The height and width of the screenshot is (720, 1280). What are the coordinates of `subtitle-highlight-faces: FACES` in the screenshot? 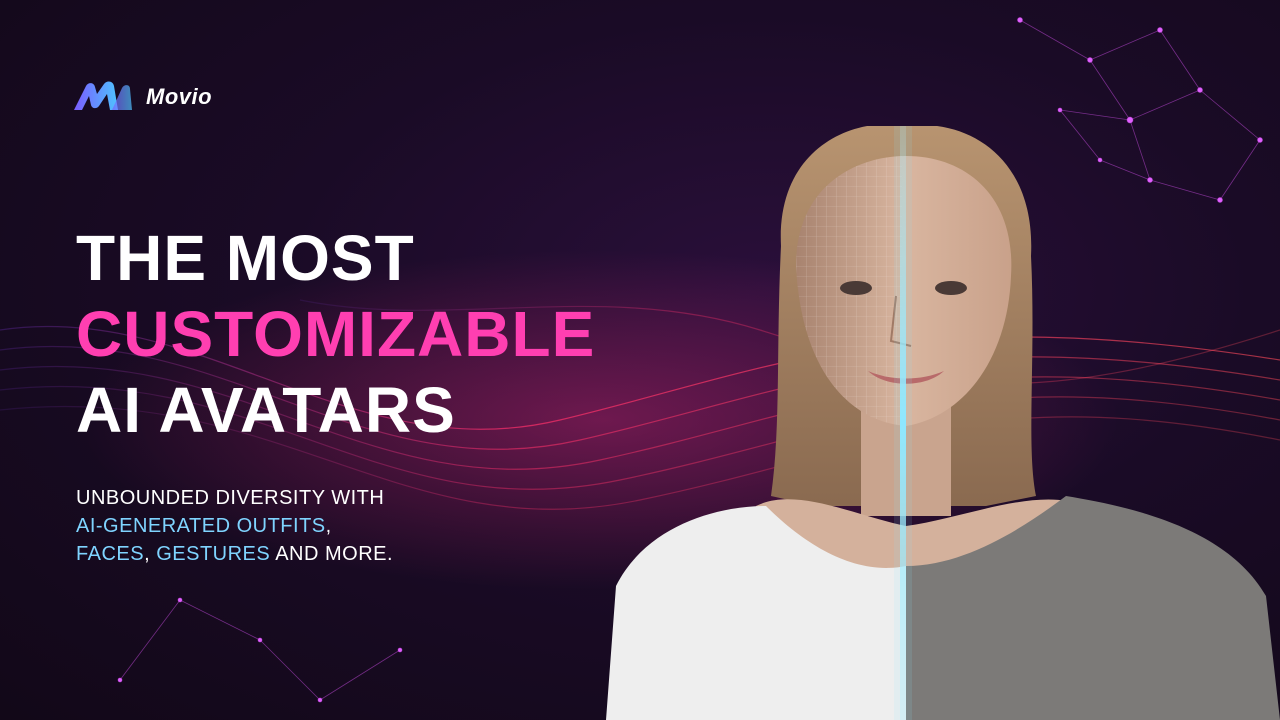 It's located at (110, 554).